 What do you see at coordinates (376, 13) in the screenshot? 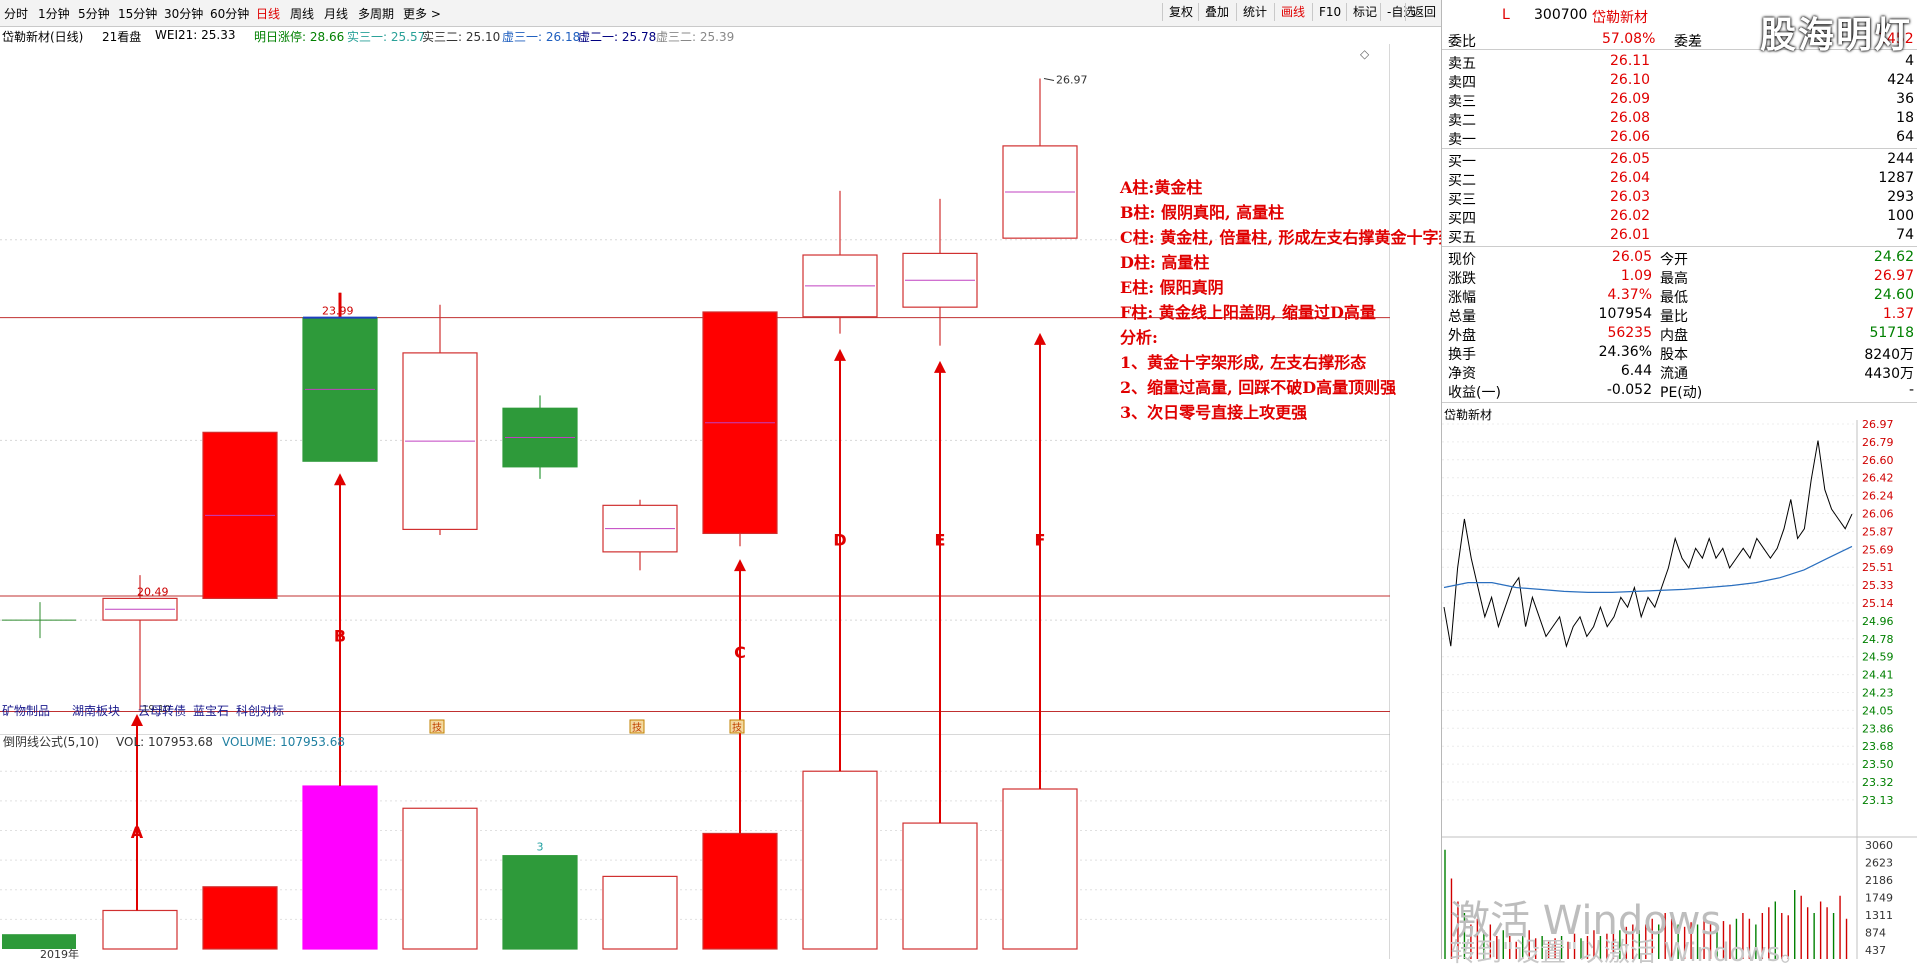
I see `tab-period-multi: 多周期` at bounding box center [376, 13].